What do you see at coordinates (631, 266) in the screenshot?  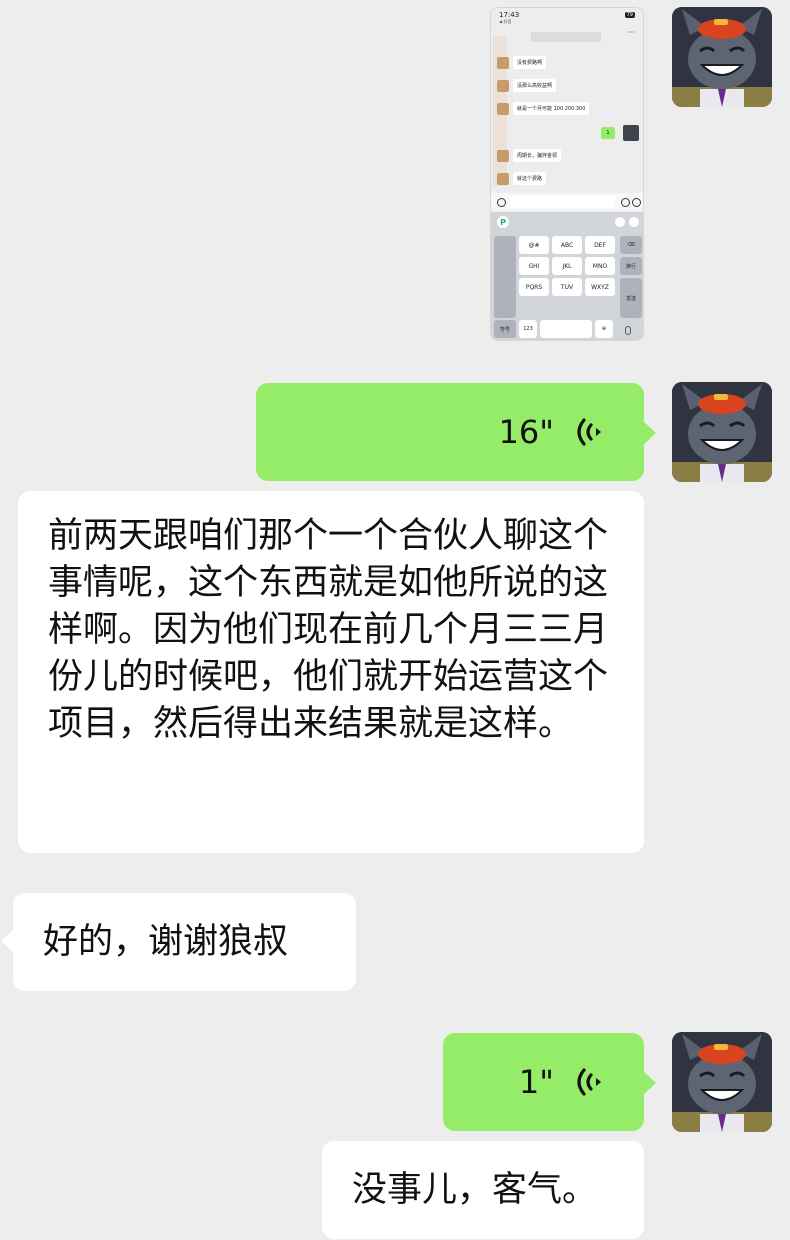 I see `shot-newline-key: 换行` at bounding box center [631, 266].